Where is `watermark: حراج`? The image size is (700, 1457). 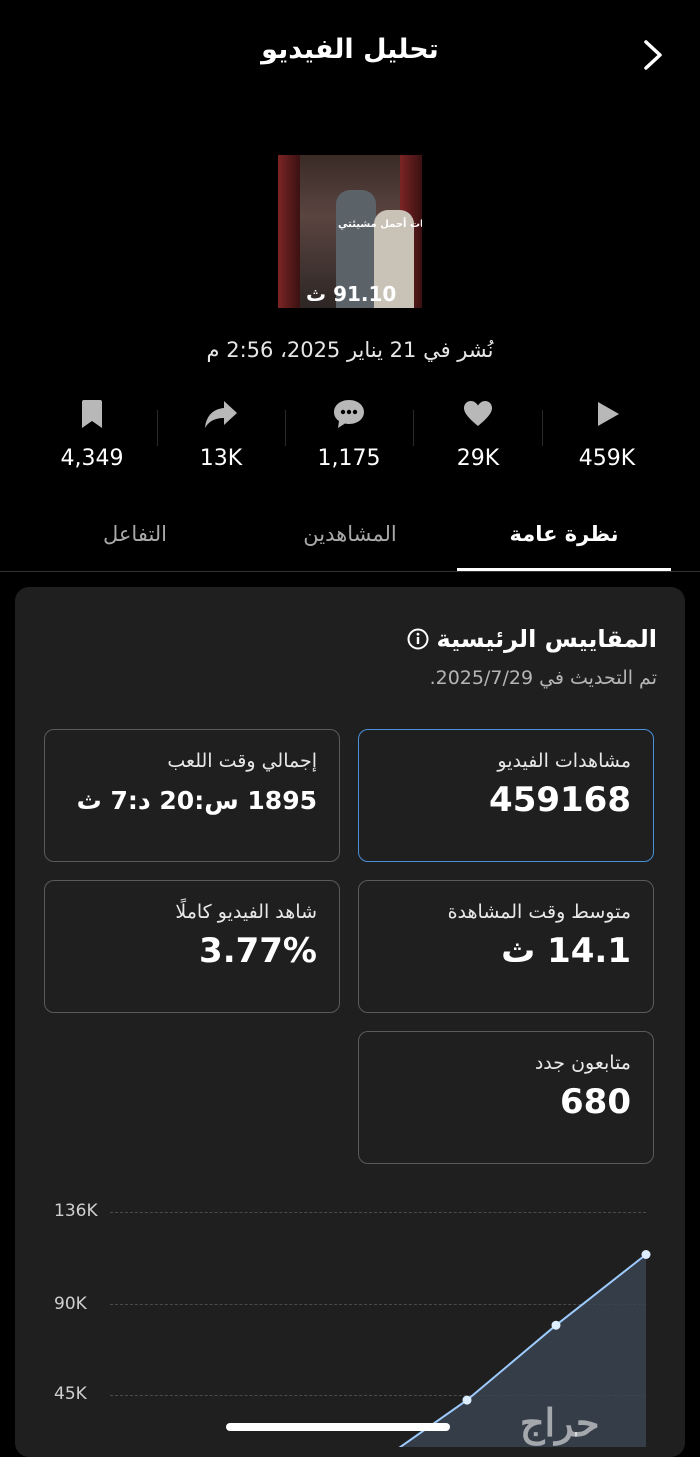
watermark: حراج is located at coordinates (560, 1422).